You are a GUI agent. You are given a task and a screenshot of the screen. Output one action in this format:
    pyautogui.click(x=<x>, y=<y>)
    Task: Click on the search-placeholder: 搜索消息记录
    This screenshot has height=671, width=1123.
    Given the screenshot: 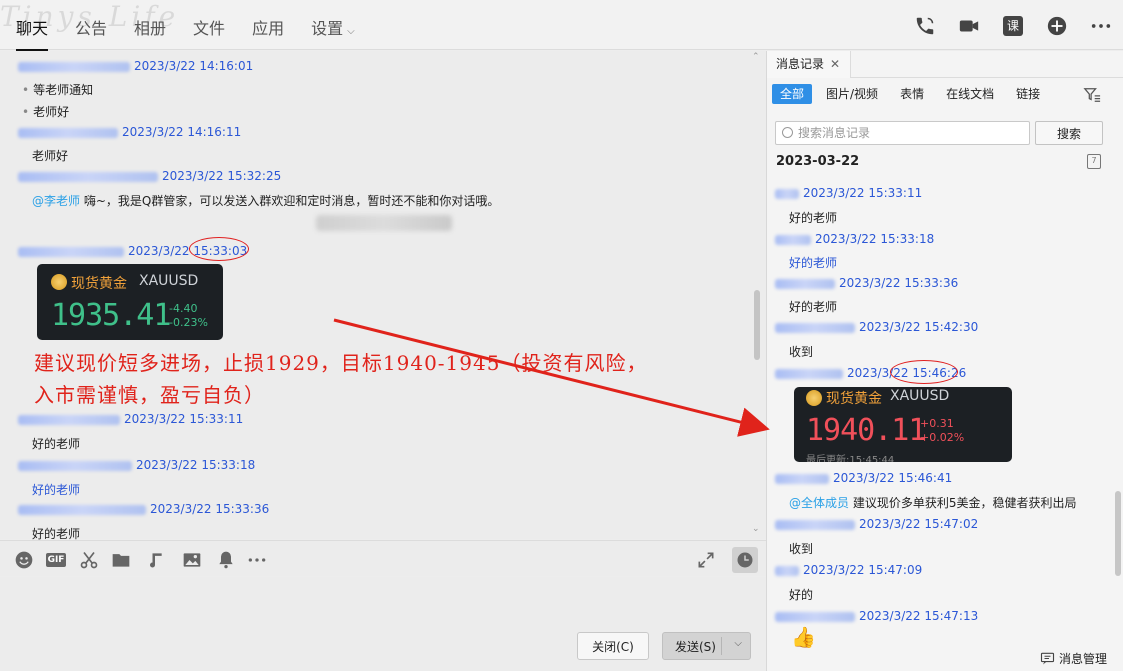 What is the action you would take?
    pyautogui.click(x=834, y=133)
    